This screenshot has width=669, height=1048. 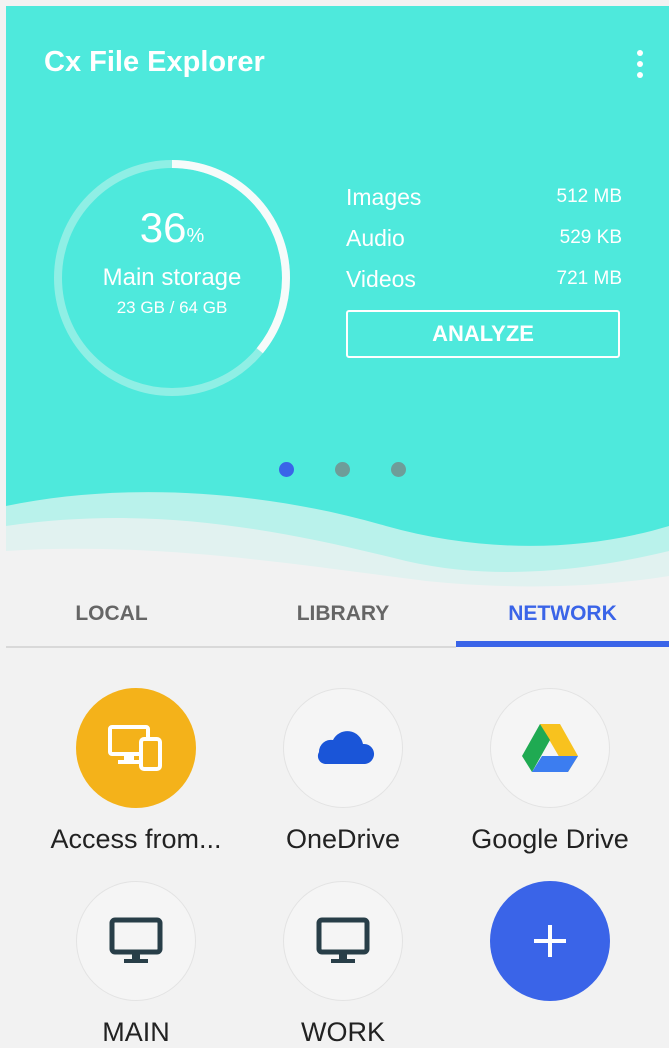 I want to click on network-item-label: OneDrive, so click(x=343, y=839).